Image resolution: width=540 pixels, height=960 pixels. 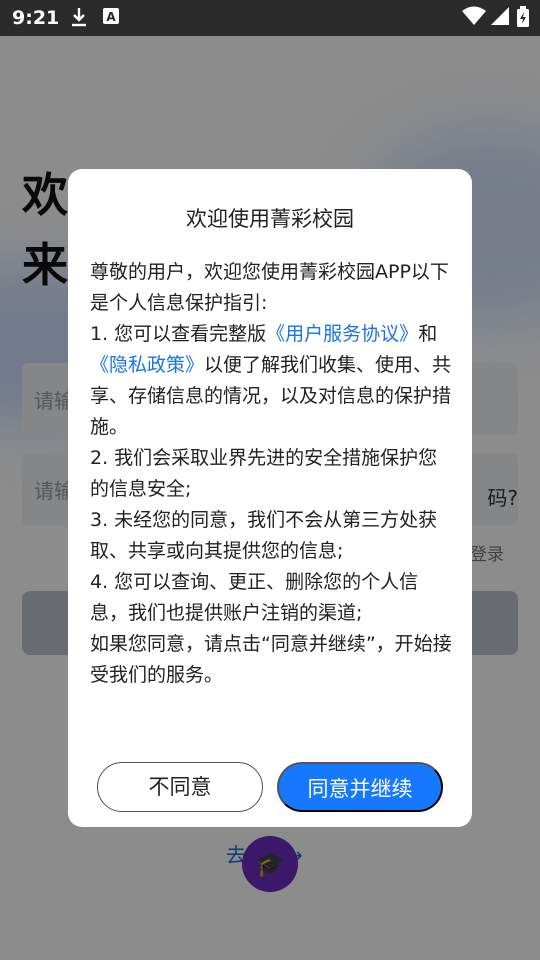 I want to click on closing-text: 如果您同意，请点击“同意并继续”，开始接受我们的服务。, so click(x=271, y=659).